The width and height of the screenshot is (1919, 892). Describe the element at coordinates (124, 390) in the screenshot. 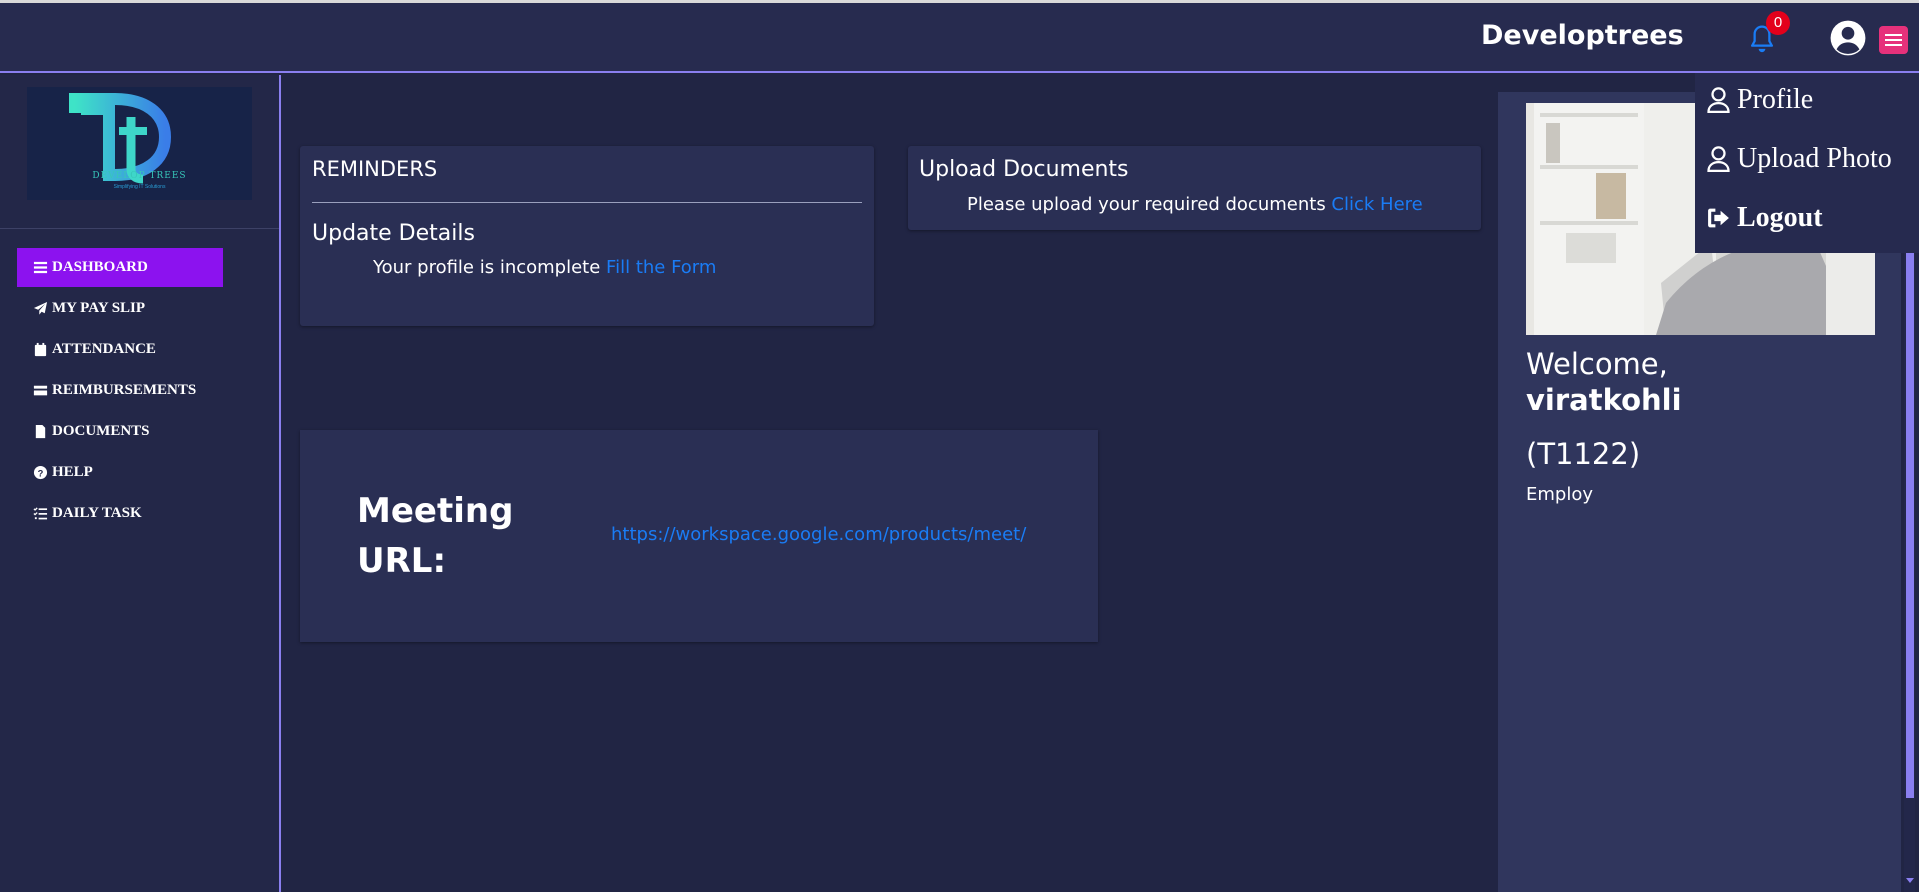

I see `sidebar-item-label: REIMBURSEMENTS` at that location.